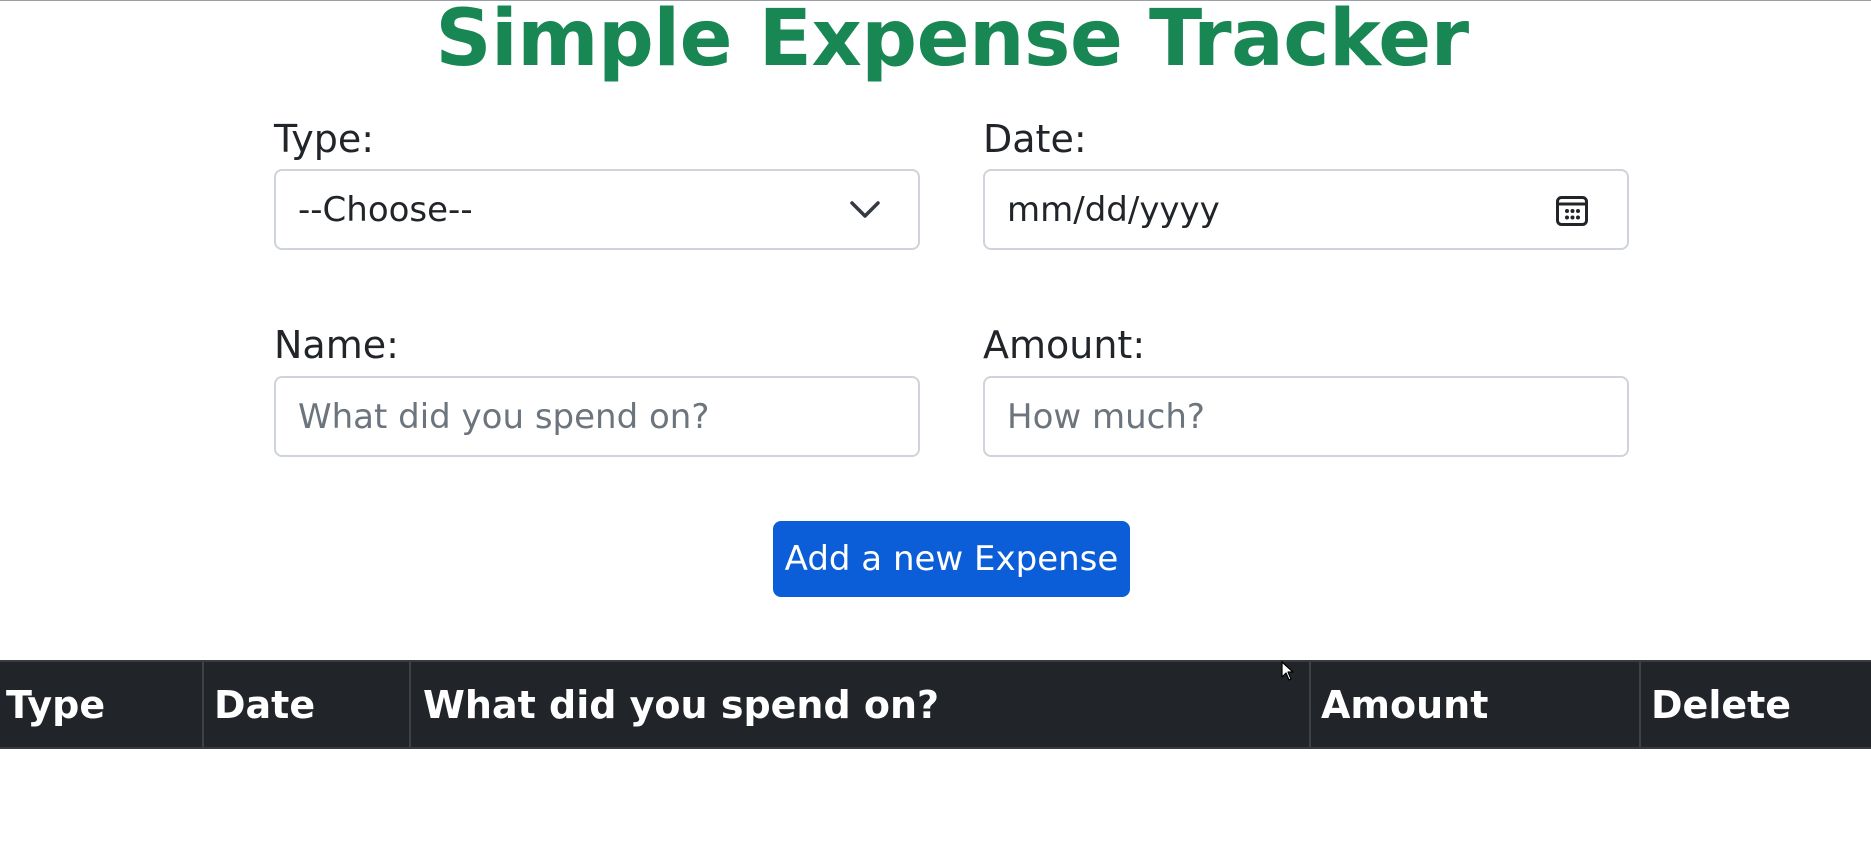 This screenshot has height=847, width=1871. I want to click on table-header-type: Type, so click(102, 704).